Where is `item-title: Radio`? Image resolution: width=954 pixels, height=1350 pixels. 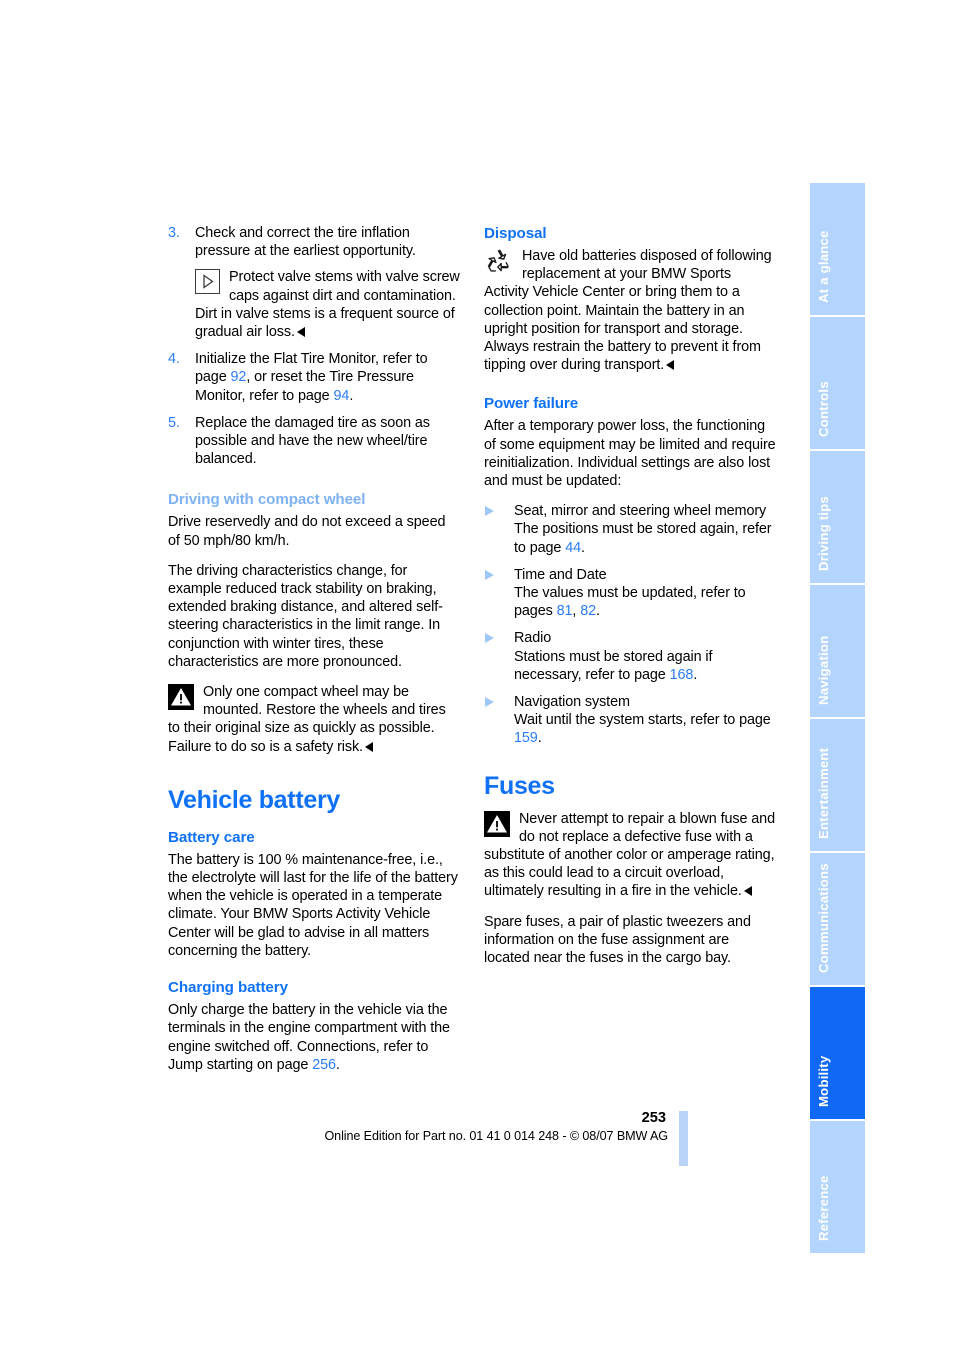 item-title: Radio is located at coordinates (533, 638).